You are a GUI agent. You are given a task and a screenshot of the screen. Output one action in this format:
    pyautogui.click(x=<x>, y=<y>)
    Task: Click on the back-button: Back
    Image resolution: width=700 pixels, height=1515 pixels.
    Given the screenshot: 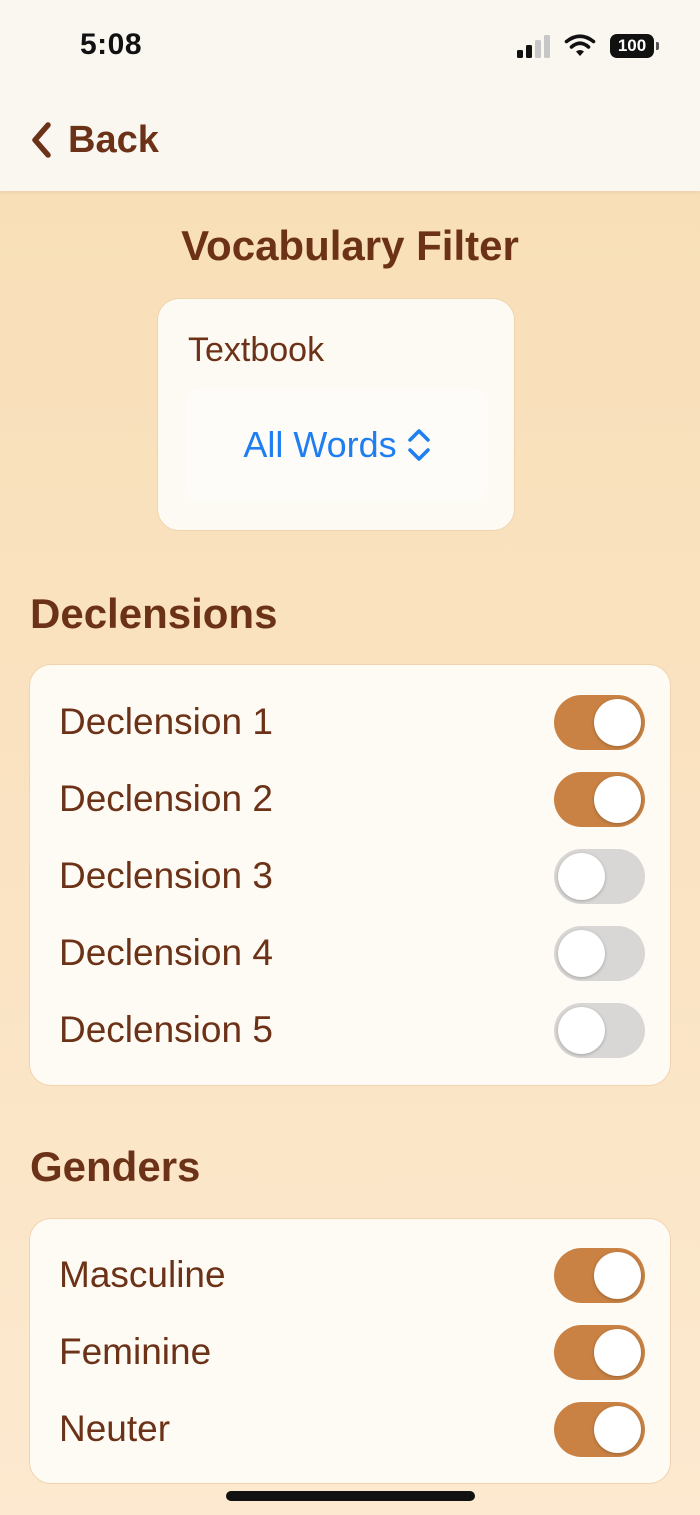 What is the action you would take?
    pyautogui.click(x=94, y=140)
    